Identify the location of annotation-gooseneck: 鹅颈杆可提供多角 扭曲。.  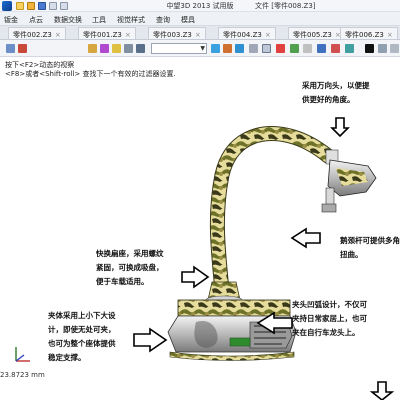
(370, 247).